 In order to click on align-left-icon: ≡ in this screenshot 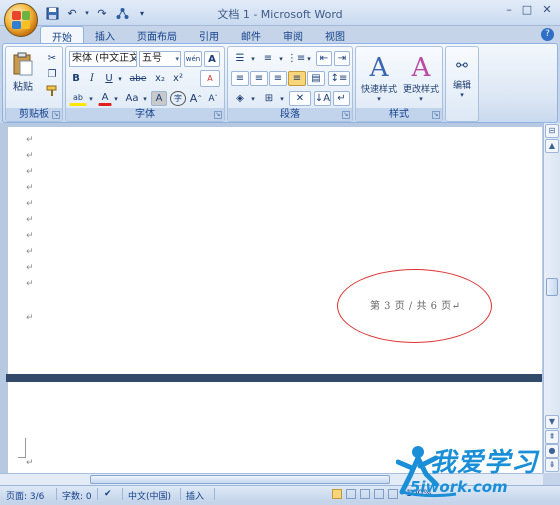, I will do `click(240, 78)`.